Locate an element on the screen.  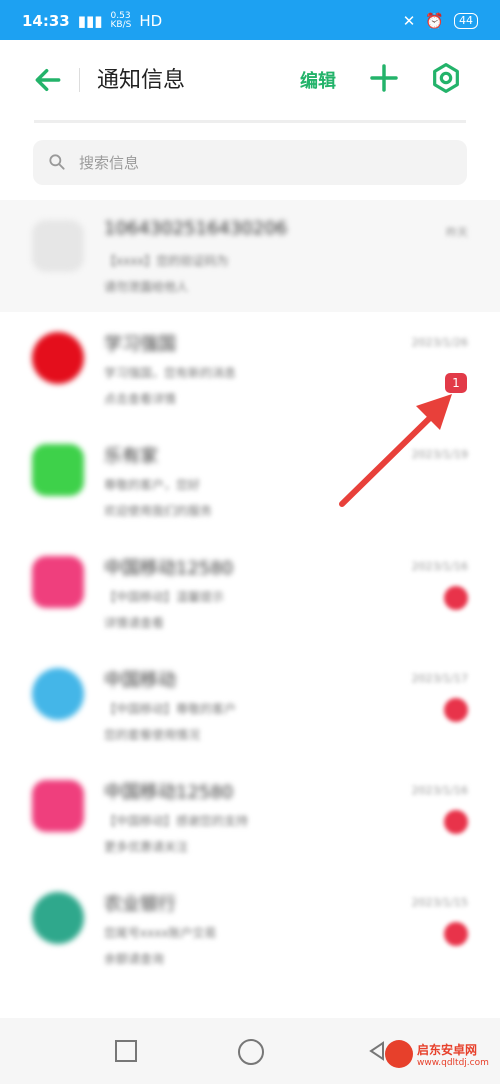
message-row: 1064302516430206 昨天 【xxxx】您的验证码为 请勿泄露给他人 is located at coordinates (250, 256).